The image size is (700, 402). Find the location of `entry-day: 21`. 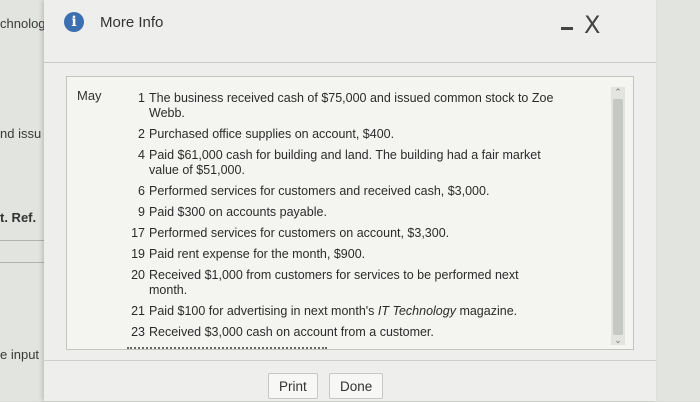

entry-day: 21 is located at coordinates (138, 311).